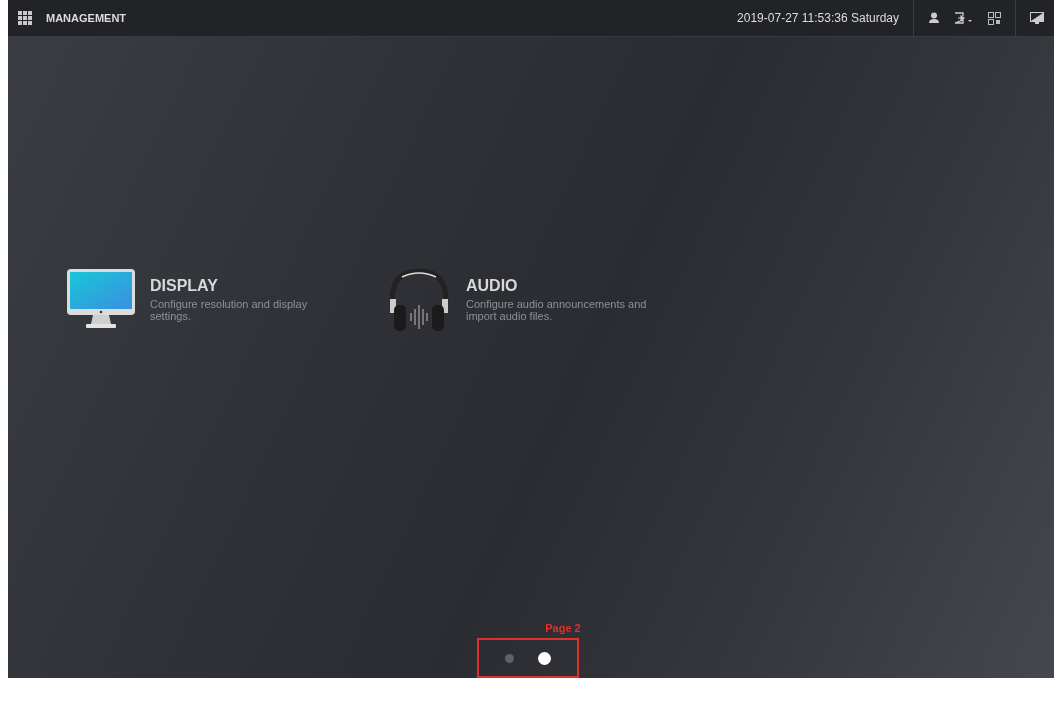 The height and width of the screenshot is (707, 1062). What do you see at coordinates (1037, 18) in the screenshot?
I see `monitor-icon` at bounding box center [1037, 18].